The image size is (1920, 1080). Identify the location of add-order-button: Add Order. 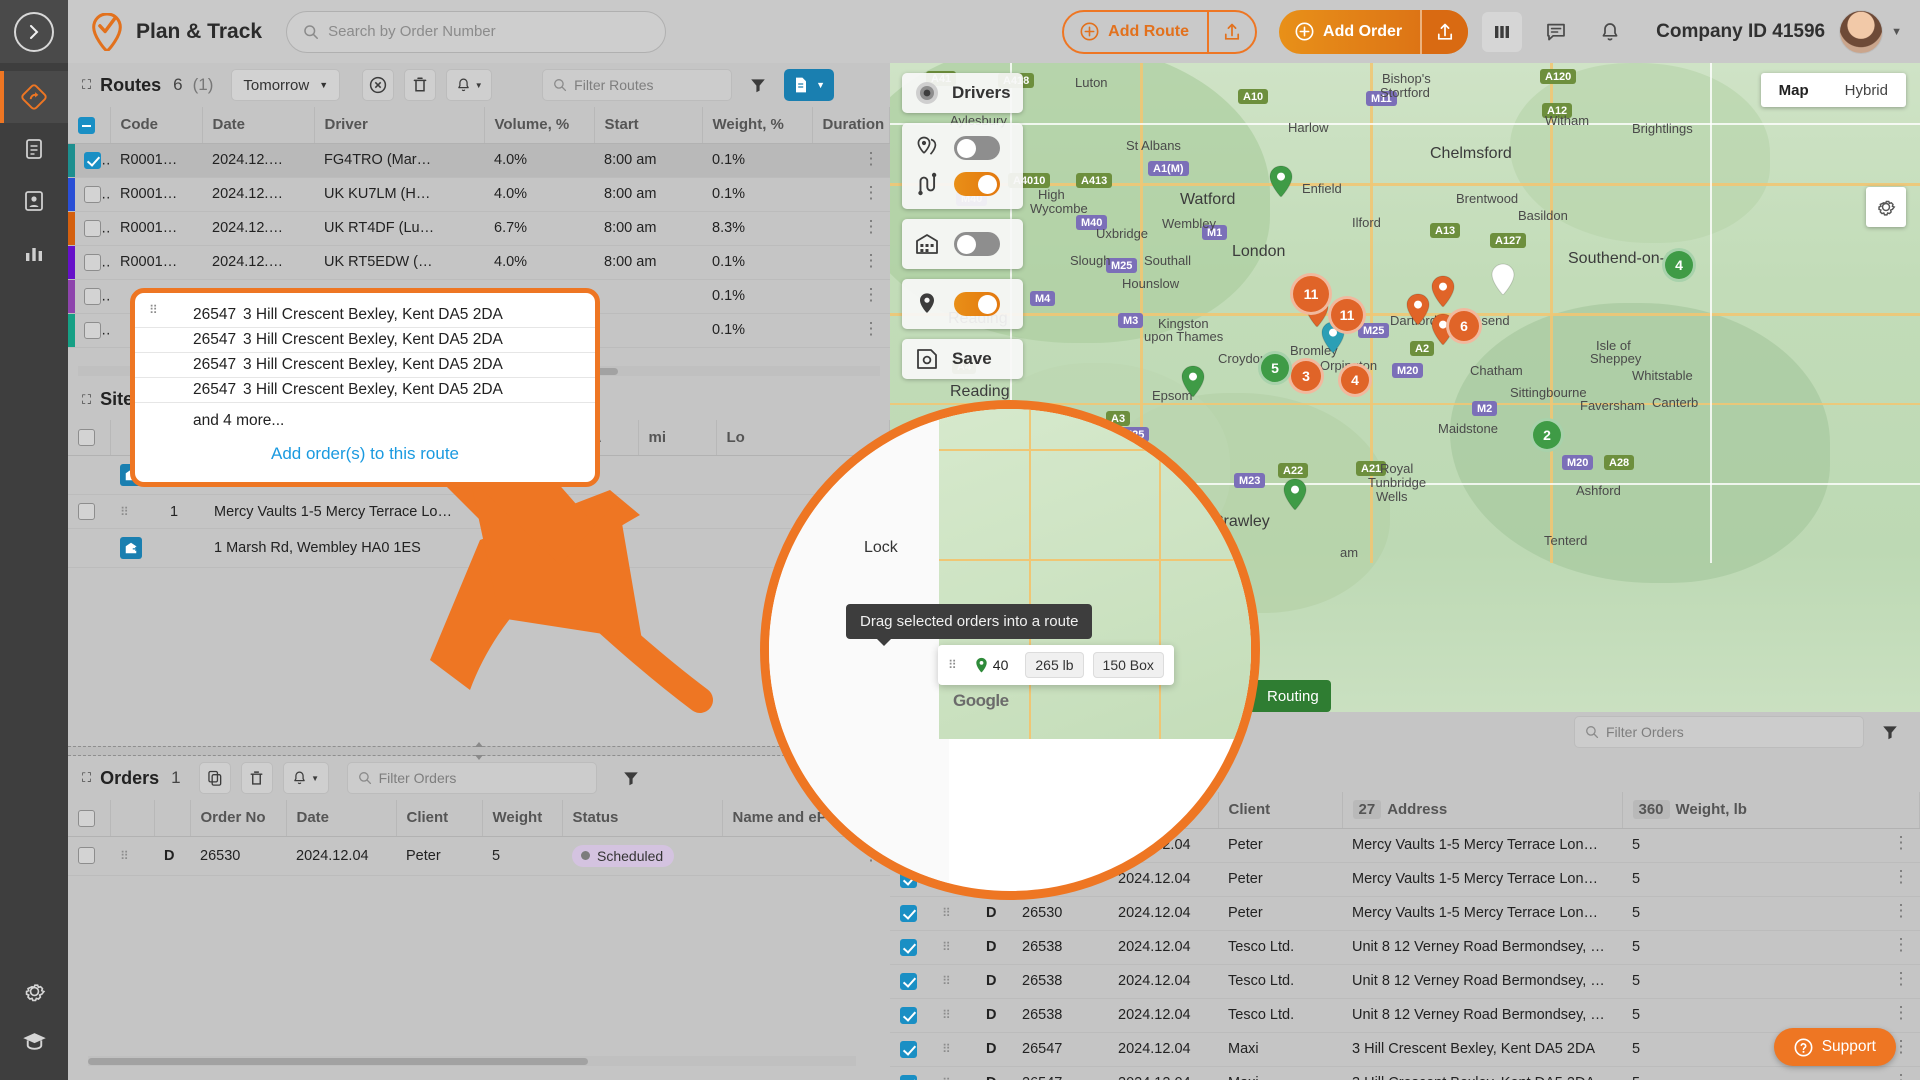
(1349, 32).